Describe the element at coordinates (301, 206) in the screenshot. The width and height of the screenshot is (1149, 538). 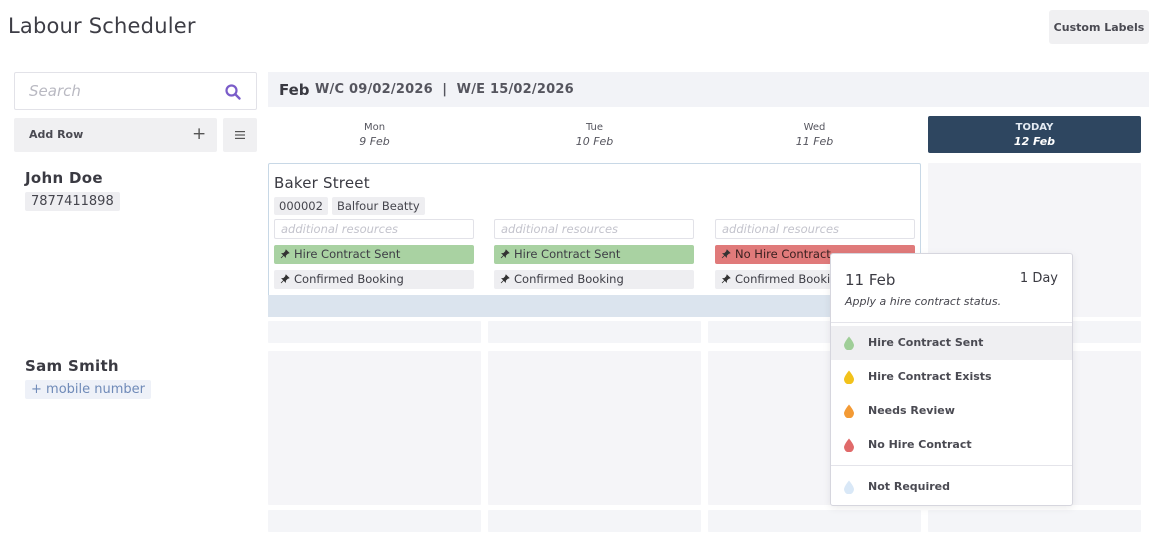
I see `job-number-chip: 000002` at that location.